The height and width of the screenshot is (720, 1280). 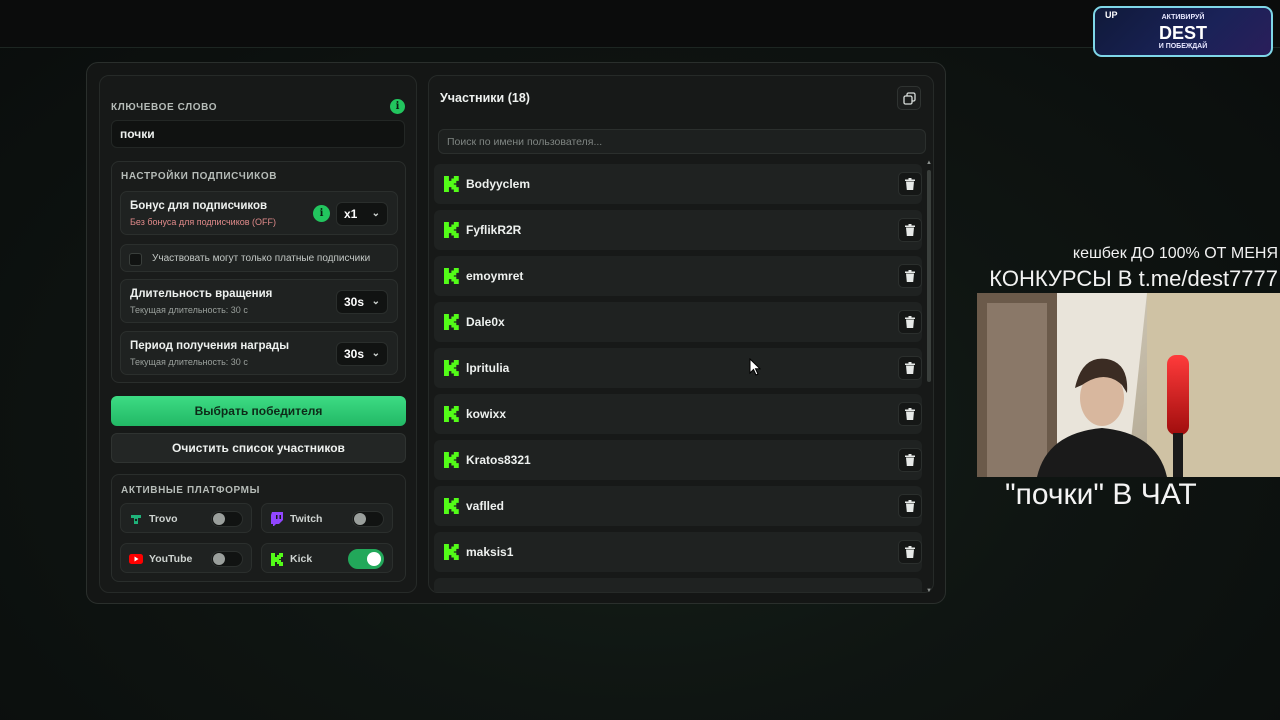 What do you see at coordinates (498, 460) in the screenshot?
I see `participant-name: Kratos8321` at bounding box center [498, 460].